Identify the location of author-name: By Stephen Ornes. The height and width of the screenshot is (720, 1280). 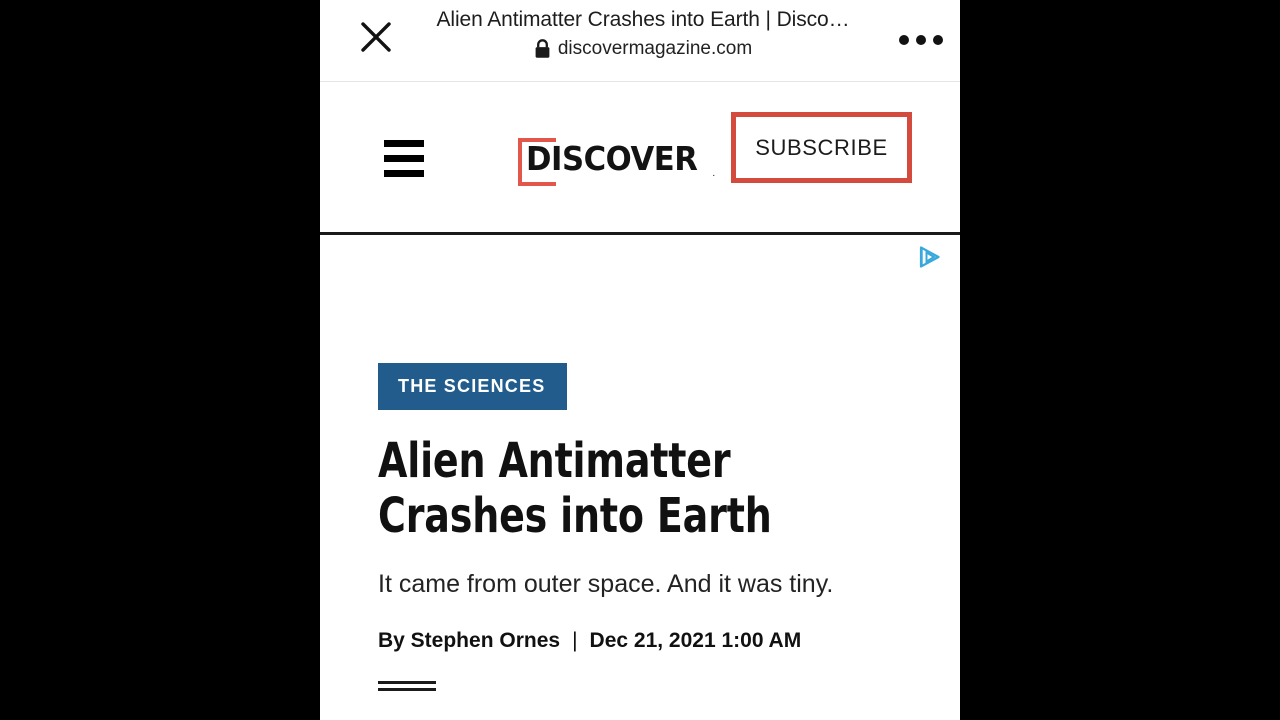
(469, 641).